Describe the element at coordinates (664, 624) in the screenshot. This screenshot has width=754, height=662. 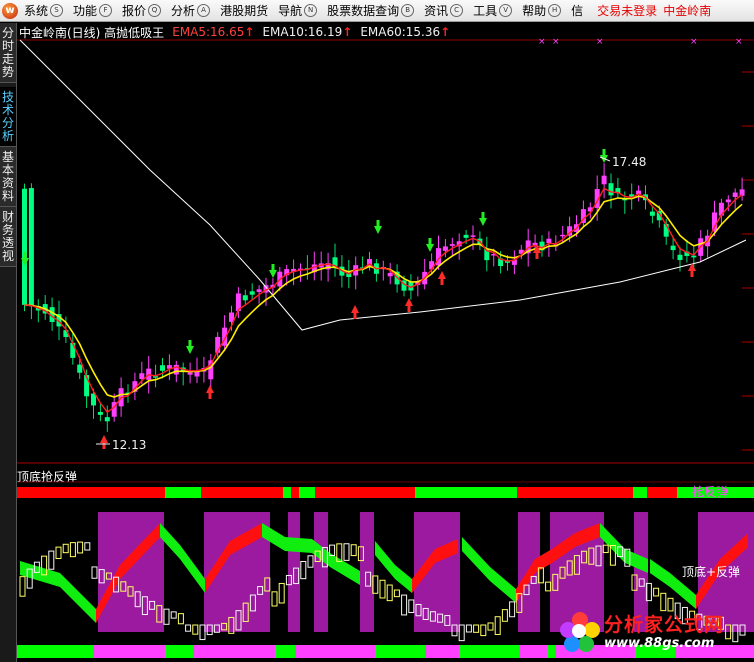
I see `watermark-title: 分析家公式网` at that location.